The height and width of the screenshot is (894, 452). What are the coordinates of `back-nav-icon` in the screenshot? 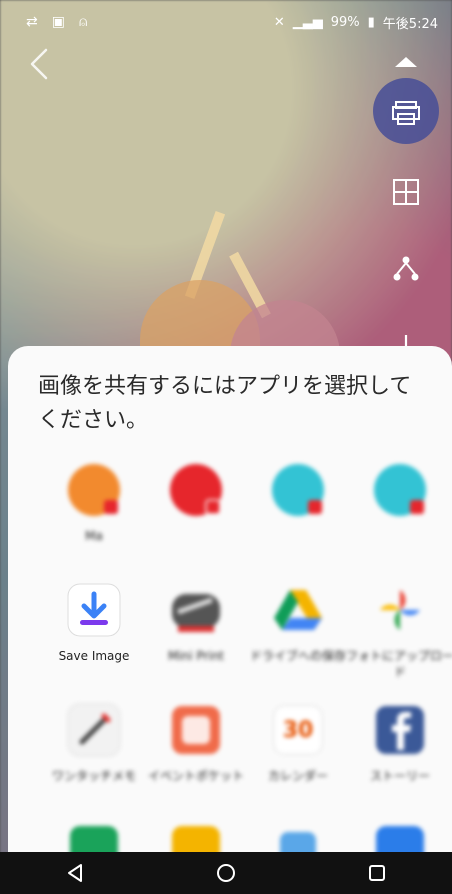 It's located at (75, 873).